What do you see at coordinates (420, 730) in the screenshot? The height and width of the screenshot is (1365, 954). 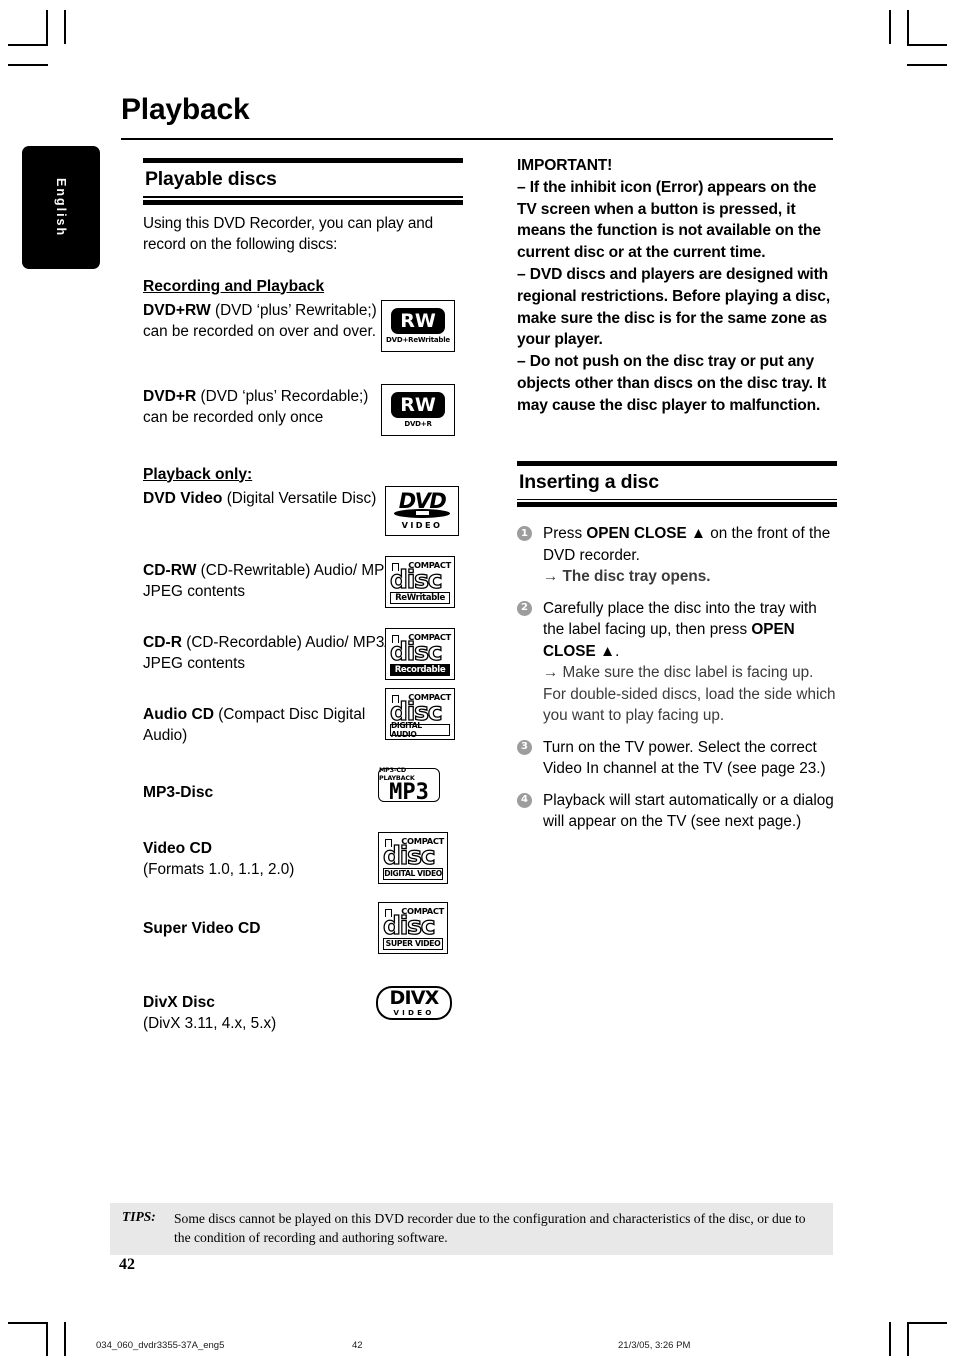 I see `cd-bar-label: DIGITAL AUDIO` at bounding box center [420, 730].